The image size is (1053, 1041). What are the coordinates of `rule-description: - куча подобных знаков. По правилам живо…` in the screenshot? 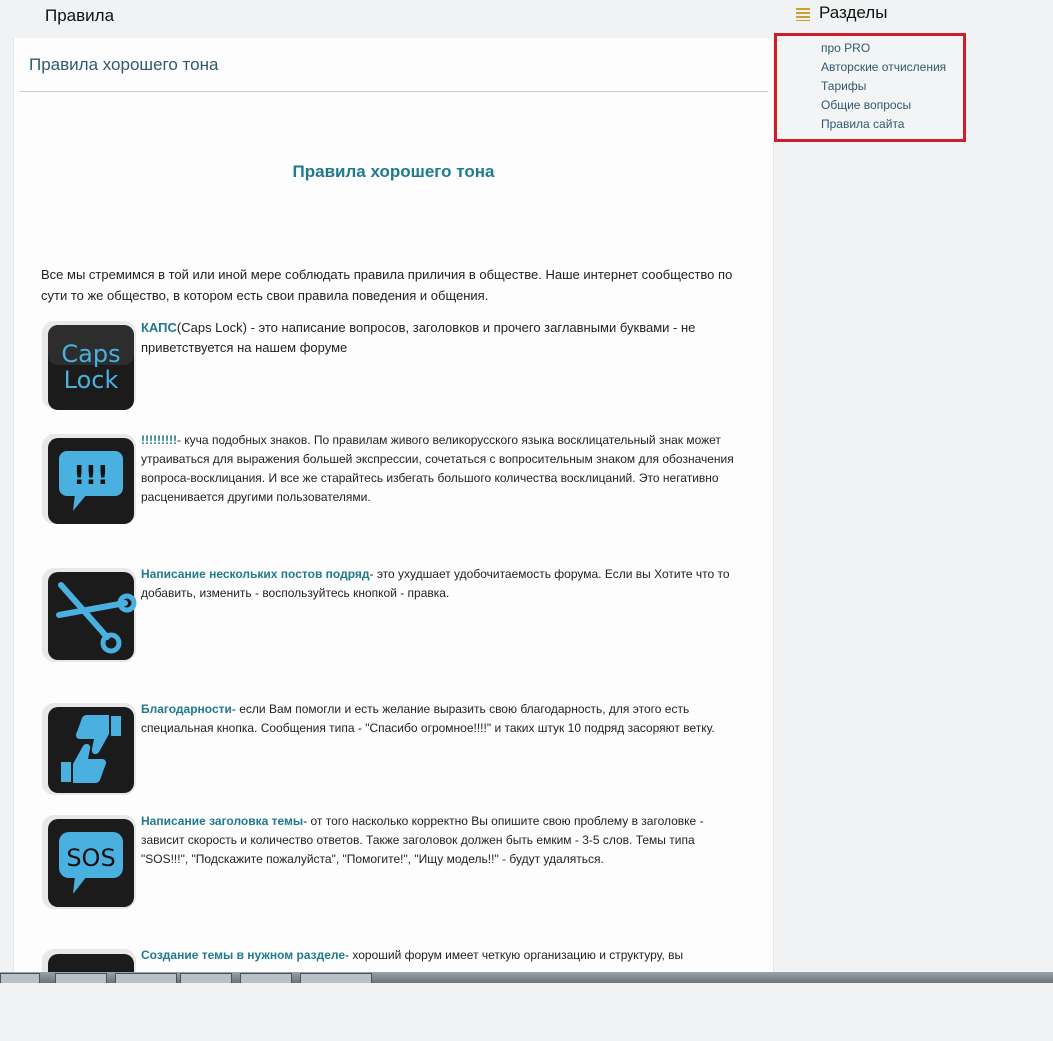 It's located at (437, 468).